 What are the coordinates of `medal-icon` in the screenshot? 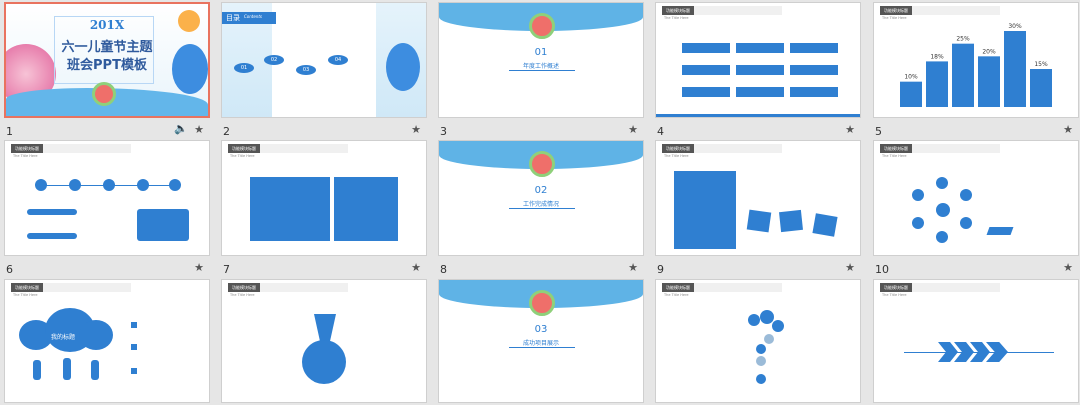 It's located at (324, 362).